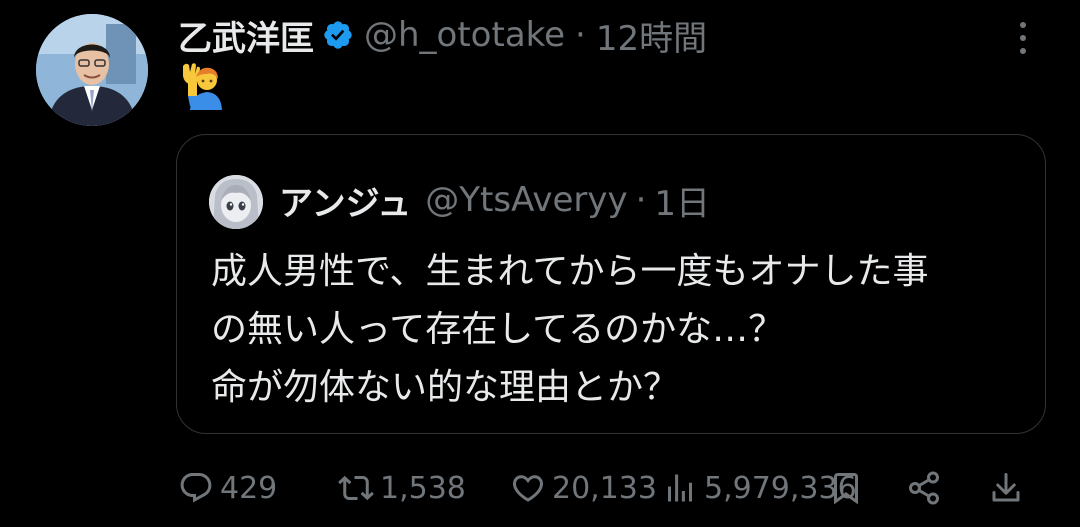 This screenshot has width=1080, height=527. I want to click on quoted-tweet-timestamp: 1日, so click(682, 200).